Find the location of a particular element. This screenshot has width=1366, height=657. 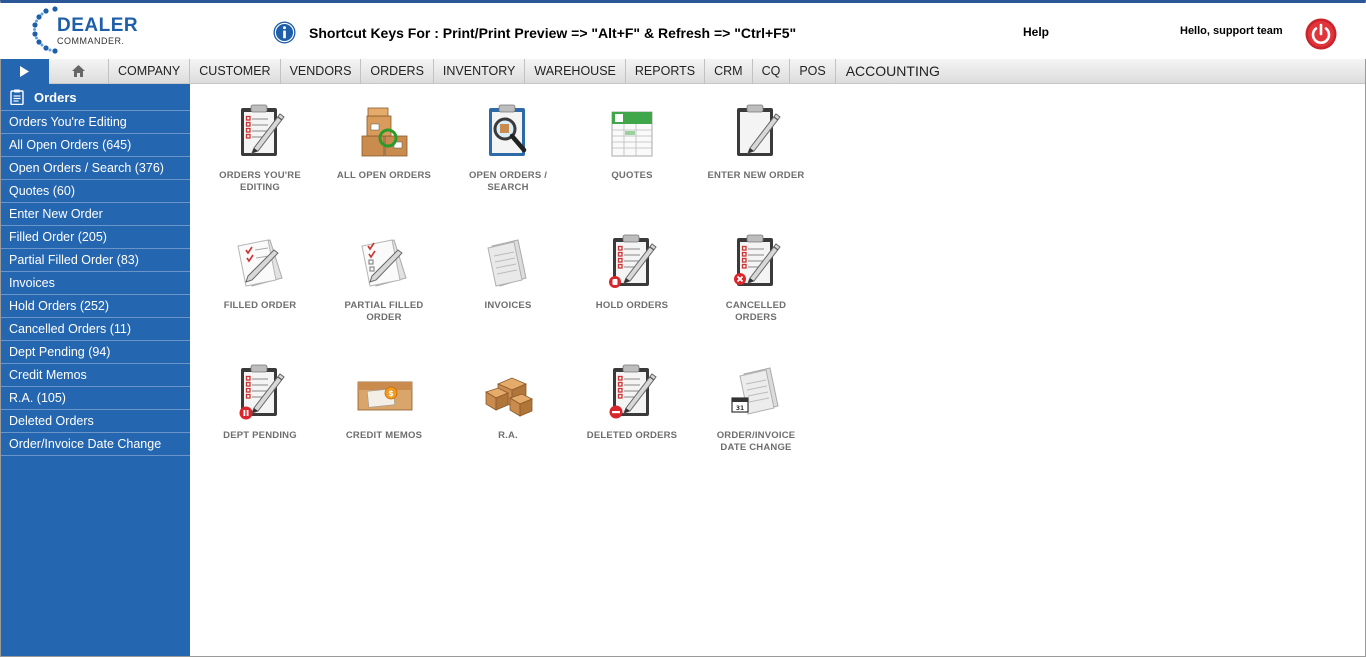

sidebar-item-partial-filled-order: Partial Filled Order (83) is located at coordinates (95, 260).